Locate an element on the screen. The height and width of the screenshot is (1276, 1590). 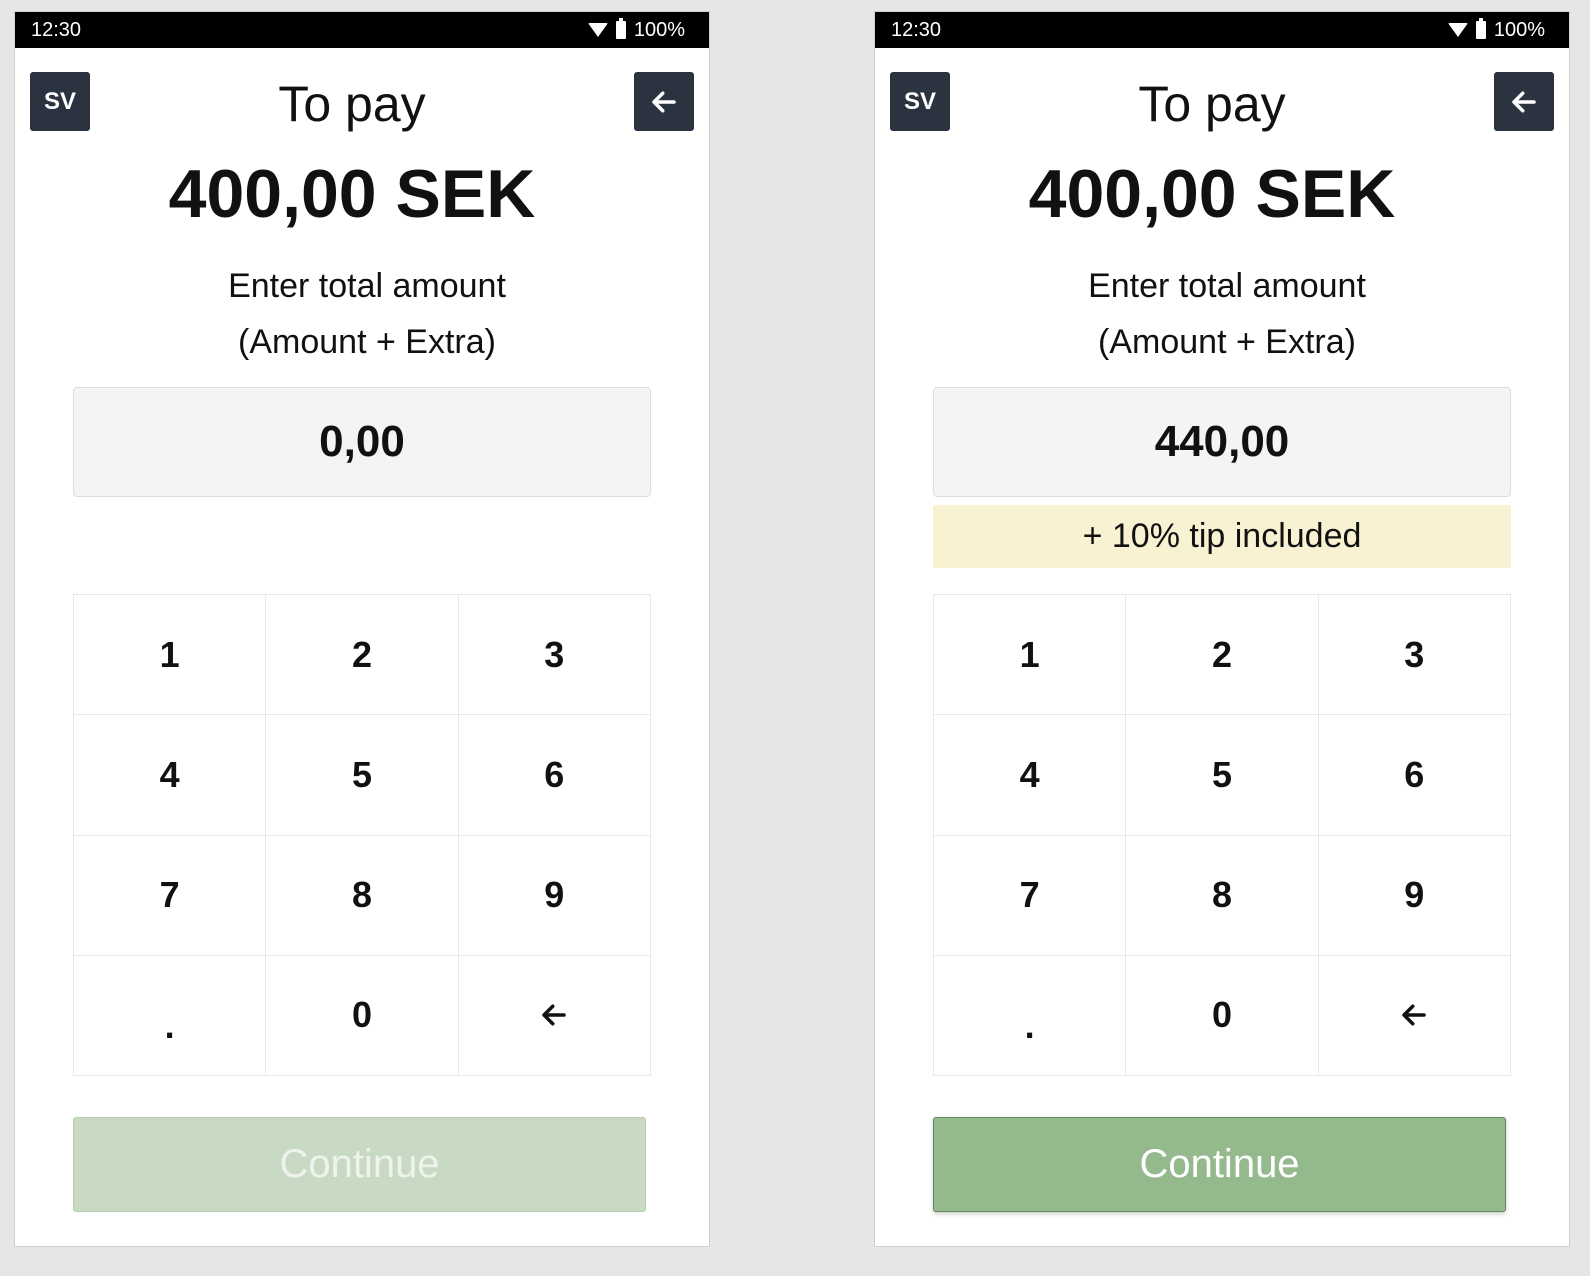
amount-input: 440,00 is located at coordinates (1222, 442).